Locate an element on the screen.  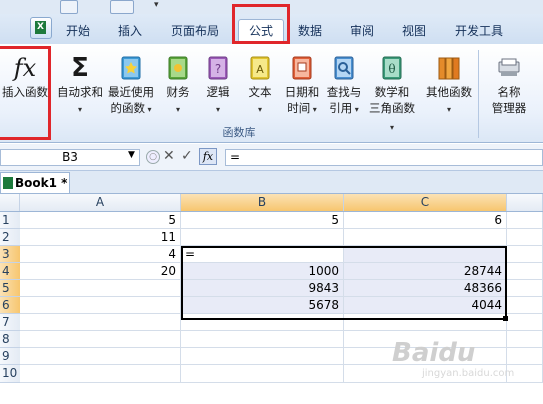
watermark: Baidu jingyan.baidu.com is located at coordinates (467, 368).